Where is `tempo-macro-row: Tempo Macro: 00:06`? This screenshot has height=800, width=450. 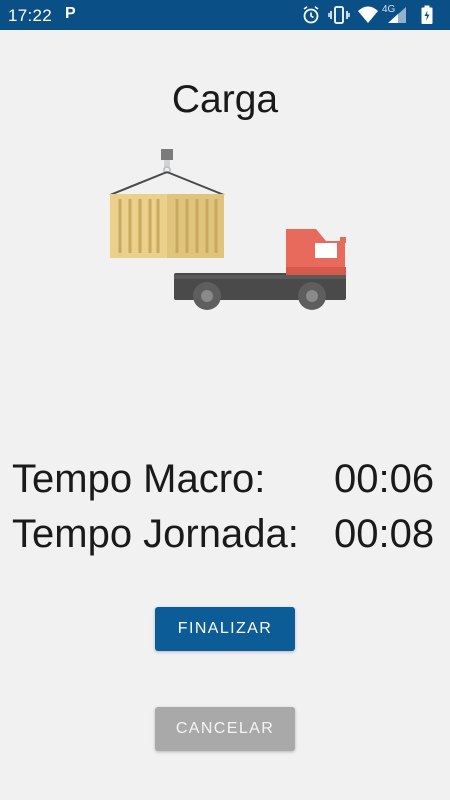
tempo-macro-row: Tempo Macro: 00:06 is located at coordinates (227, 479).